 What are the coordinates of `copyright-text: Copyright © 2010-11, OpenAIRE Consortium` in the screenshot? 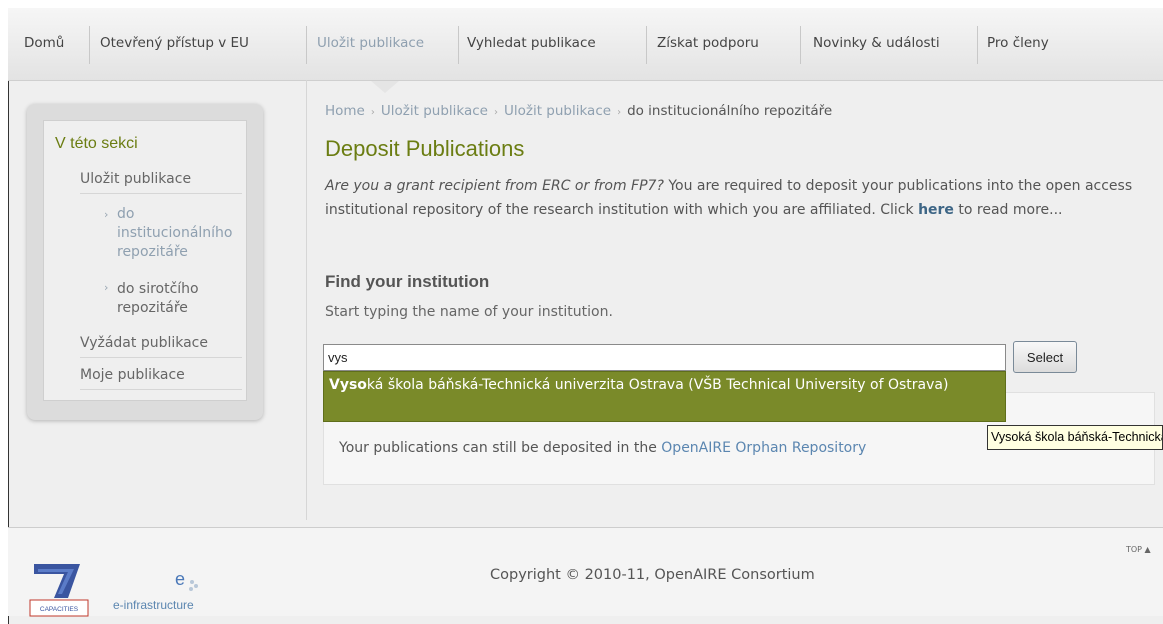 It's located at (652, 575).